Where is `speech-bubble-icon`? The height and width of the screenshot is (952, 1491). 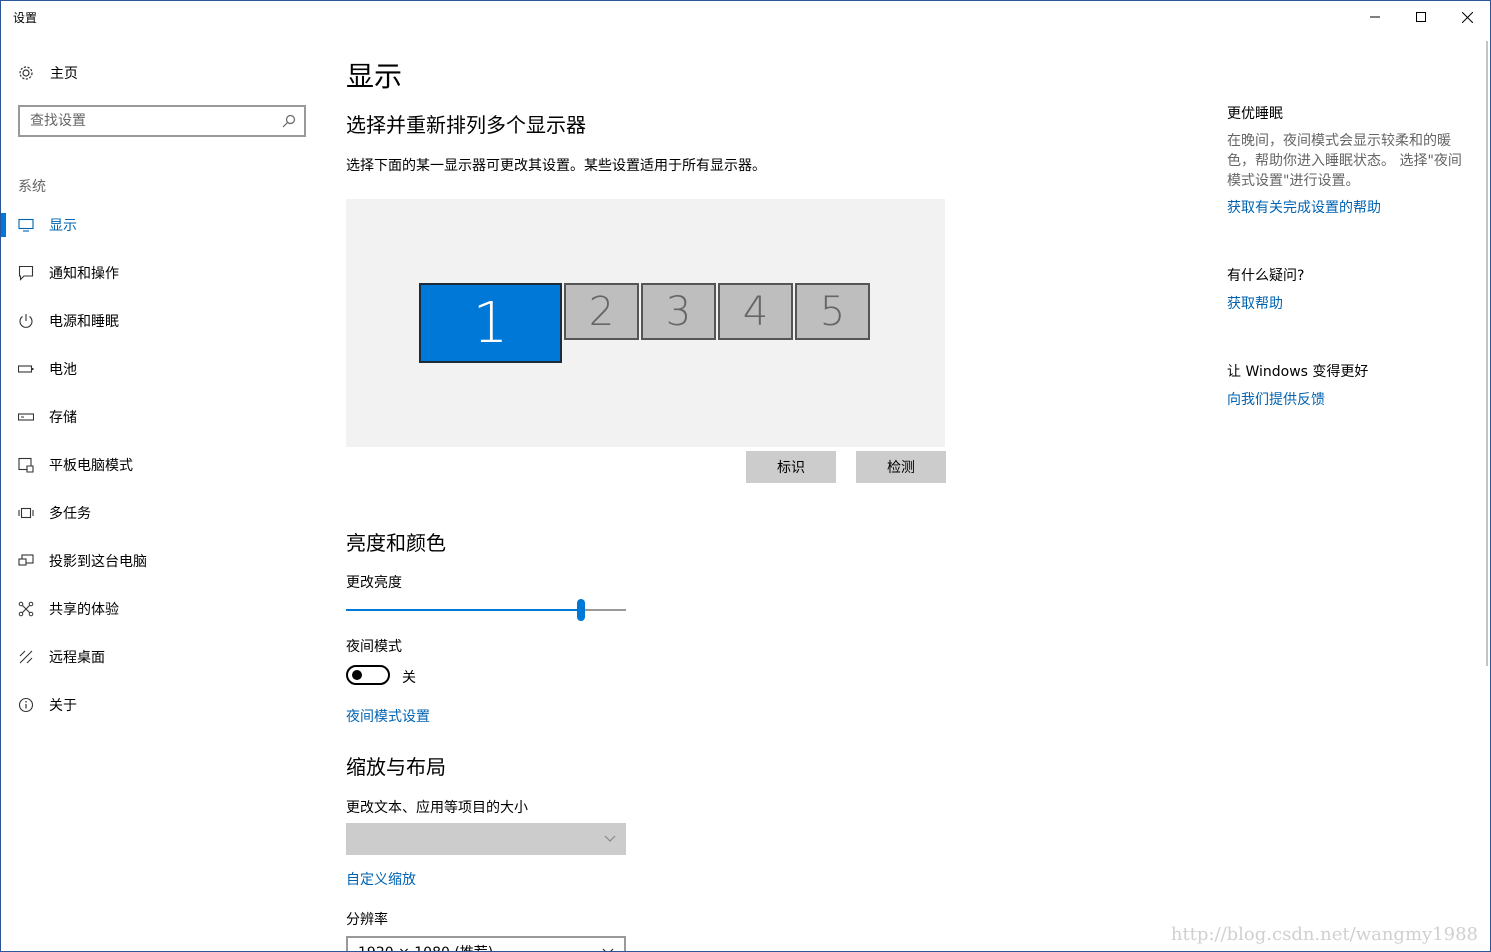 speech-bubble-icon is located at coordinates (26, 273).